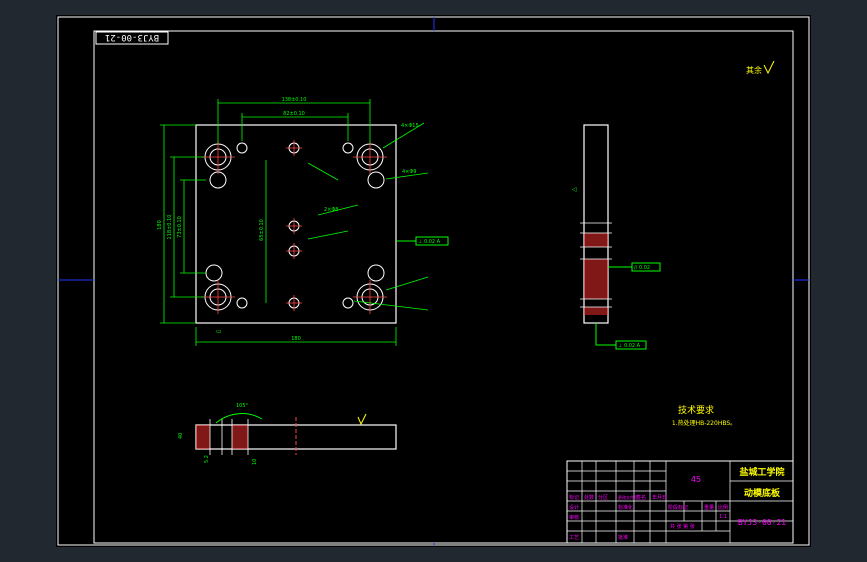 The height and width of the screenshot is (562, 867). Describe the element at coordinates (574, 507) in the screenshot. I see `design-label: 设计` at that location.